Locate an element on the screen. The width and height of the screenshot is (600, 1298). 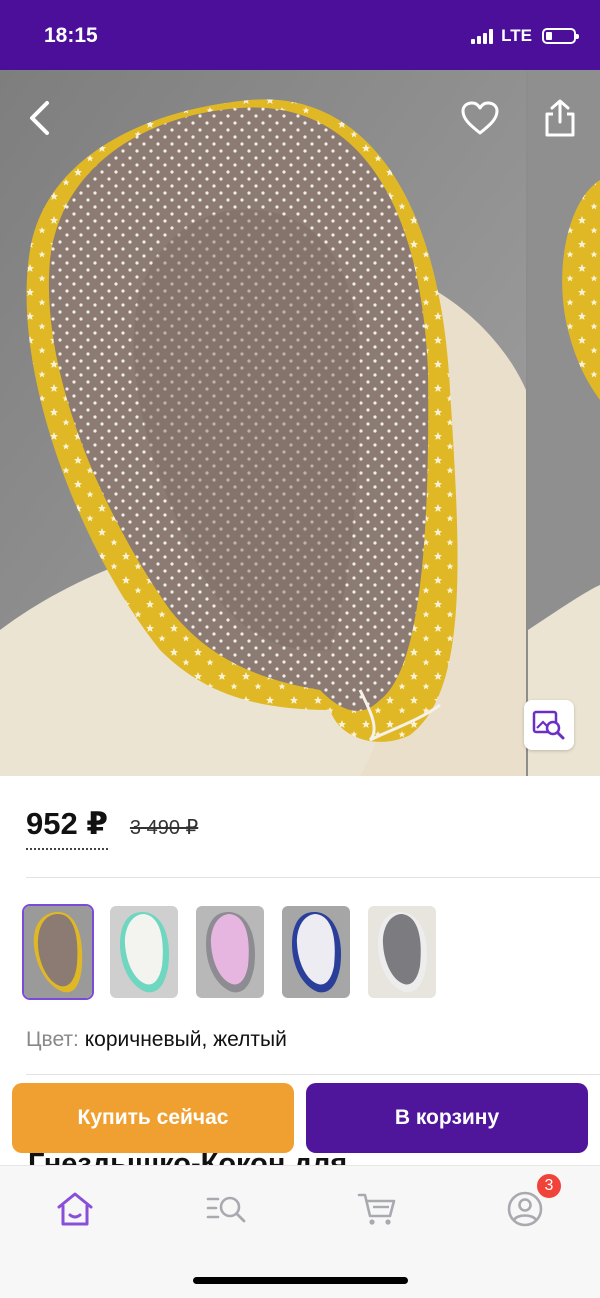
product-title-text: Гнездышко-Кокон для is located at coordinates (187, 1158).